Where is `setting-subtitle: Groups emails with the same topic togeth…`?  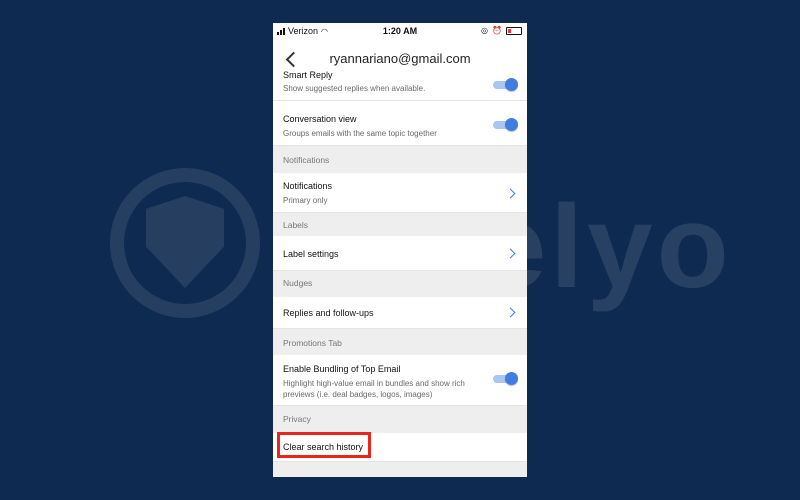 setting-subtitle: Groups emails with the same topic togeth… is located at coordinates (360, 133).